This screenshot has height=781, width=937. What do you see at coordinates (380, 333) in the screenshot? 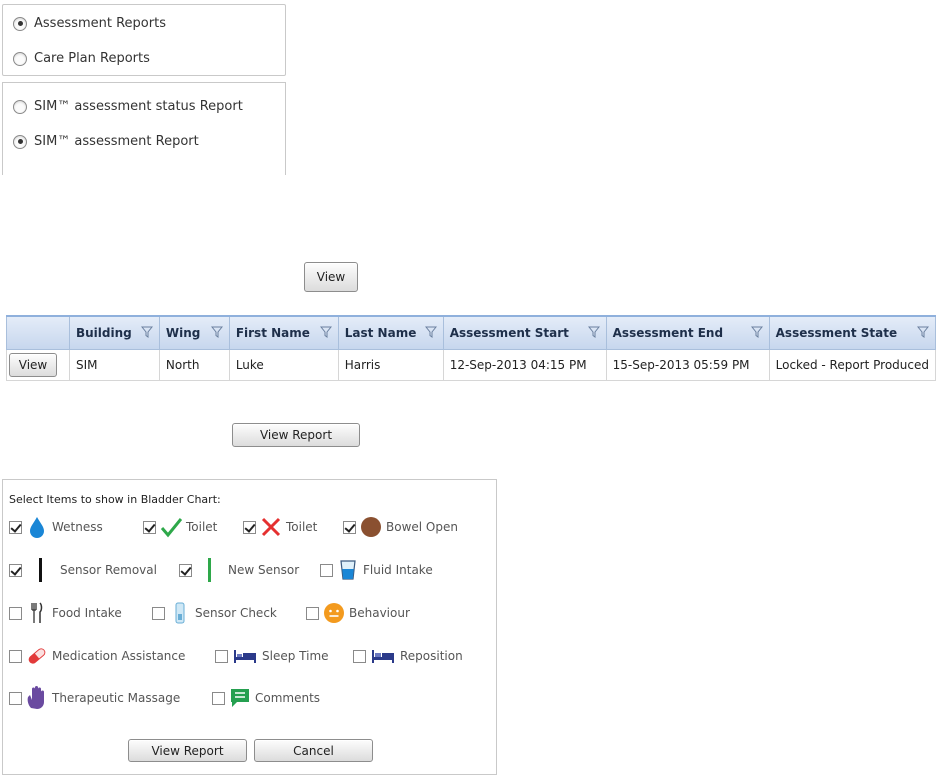
I see `col-label: Last Name` at bounding box center [380, 333].